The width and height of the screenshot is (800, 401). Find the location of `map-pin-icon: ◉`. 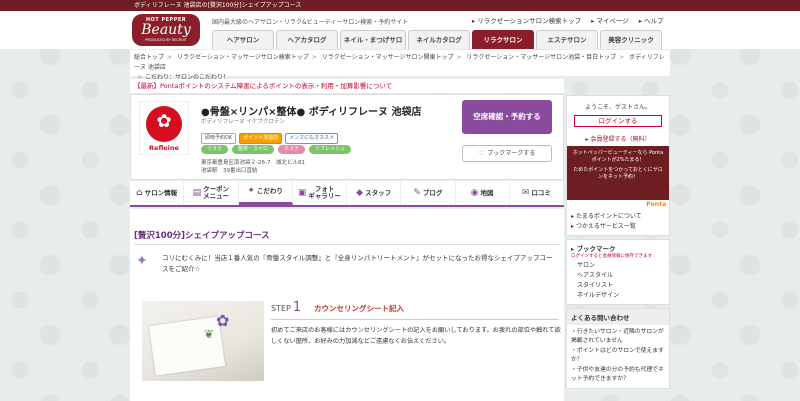

map-pin-icon: ◉ is located at coordinates (474, 192).